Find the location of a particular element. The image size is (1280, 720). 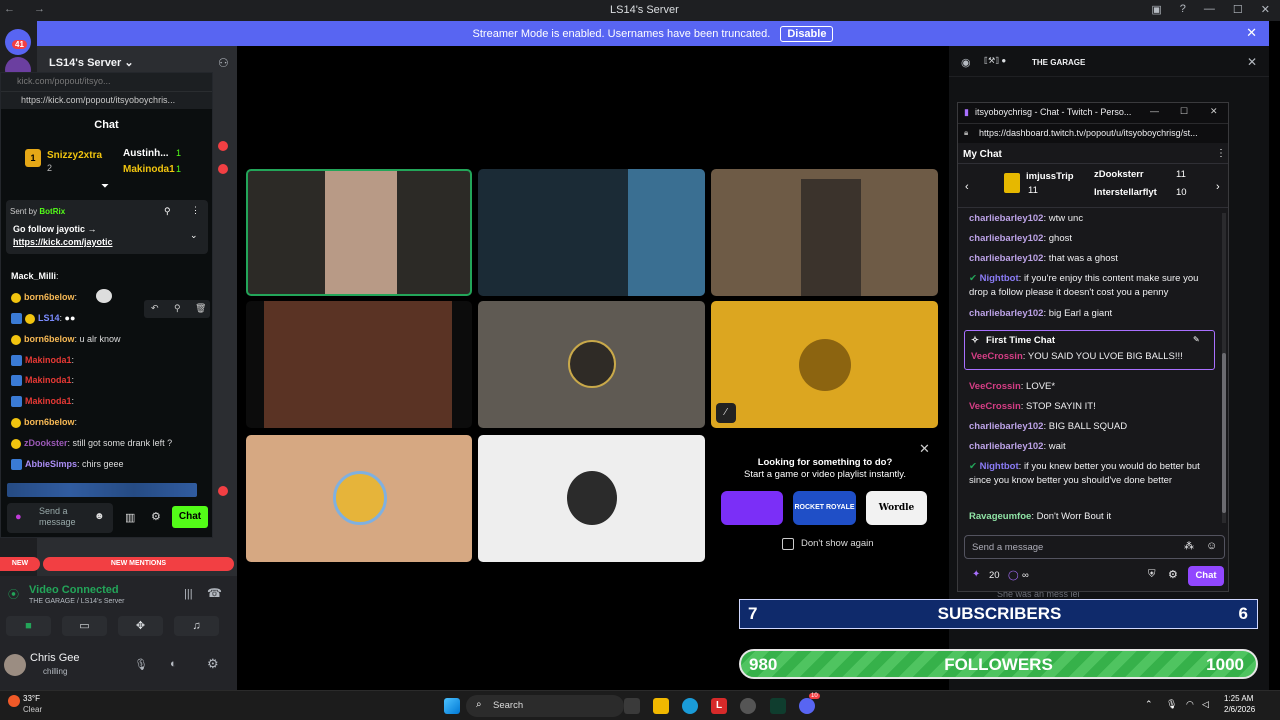

collapse-icon: ⏷ is located at coordinates (105, 186).